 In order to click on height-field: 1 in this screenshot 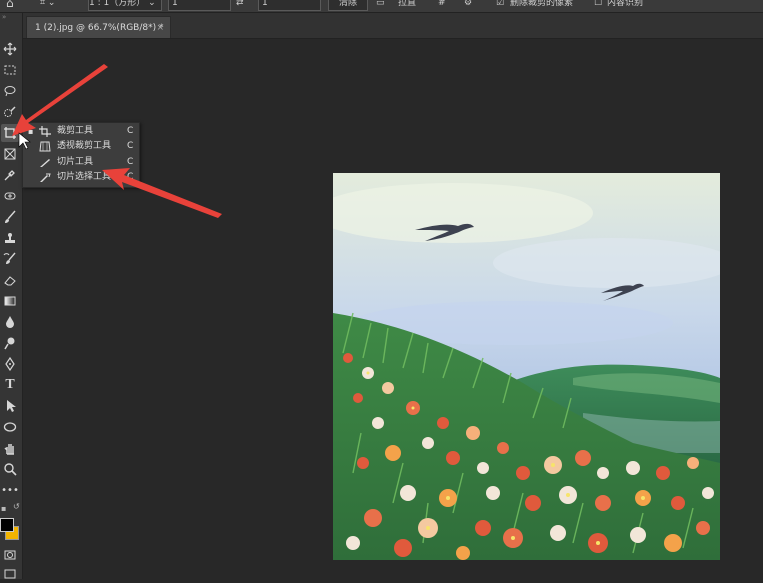, I will do `click(289, 5)`.